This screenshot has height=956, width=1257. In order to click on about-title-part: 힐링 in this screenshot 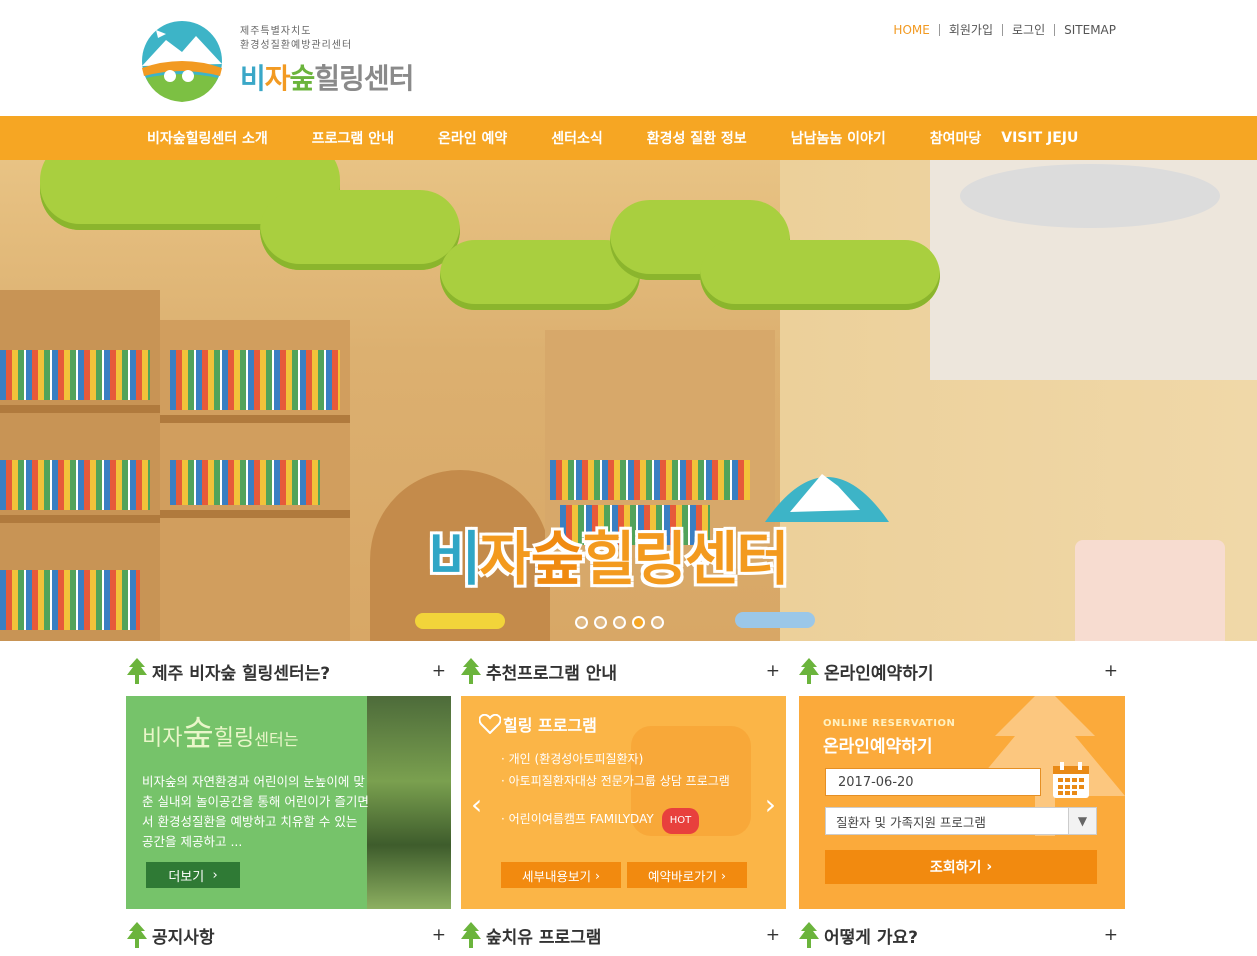, I will do `click(234, 738)`.